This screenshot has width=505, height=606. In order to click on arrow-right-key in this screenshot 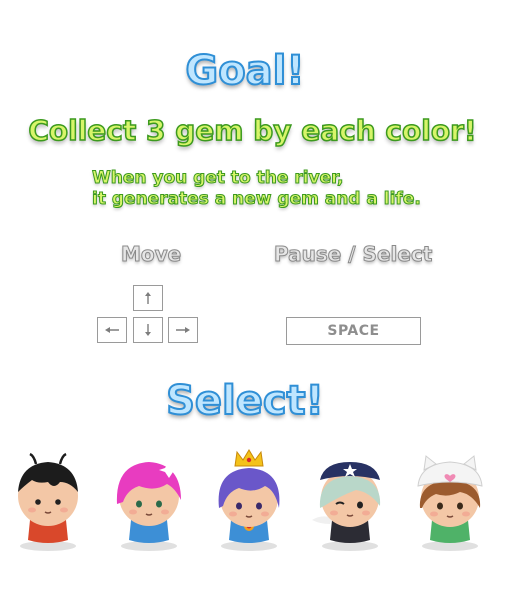, I will do `click(183, 330)`.